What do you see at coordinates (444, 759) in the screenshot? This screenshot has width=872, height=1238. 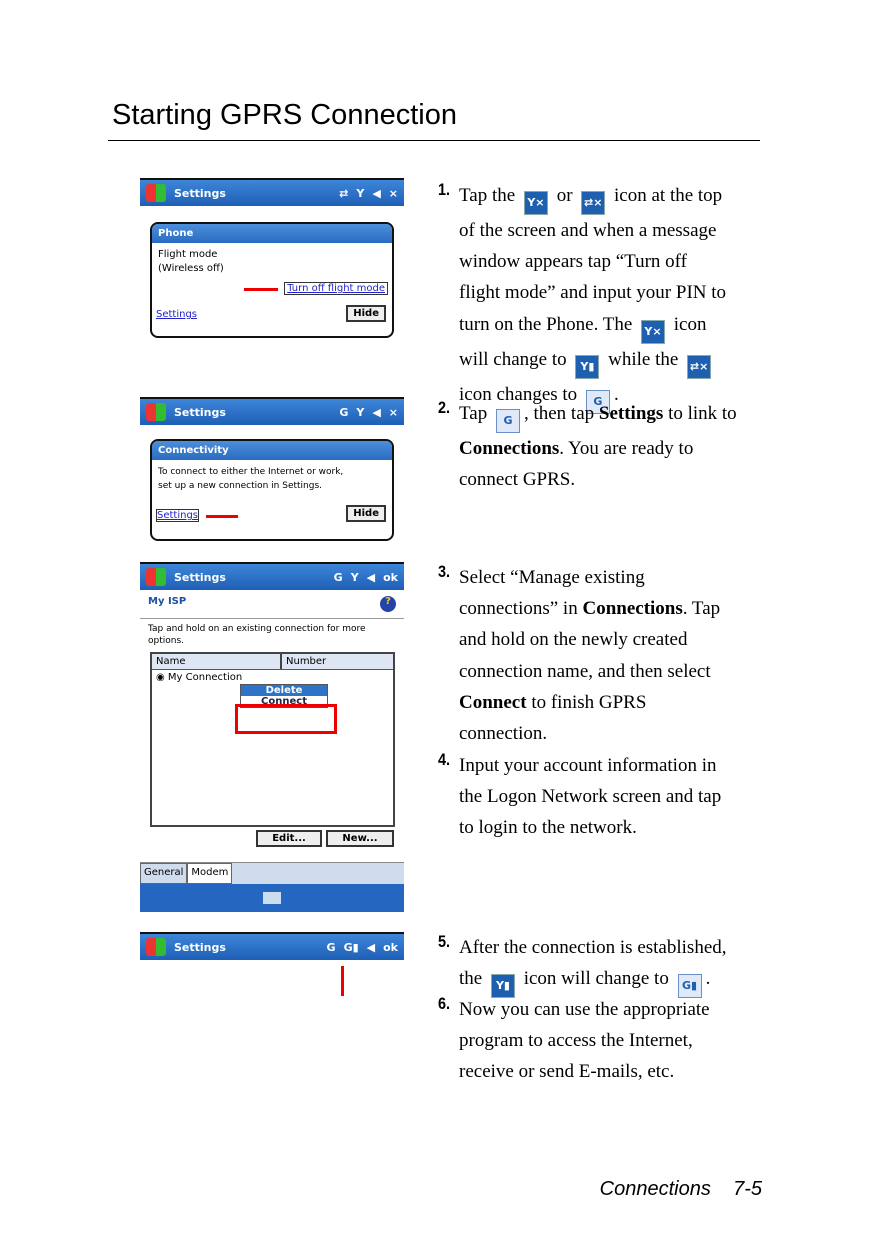 I see `step-number: 4.` at bounding box center [444, 759].